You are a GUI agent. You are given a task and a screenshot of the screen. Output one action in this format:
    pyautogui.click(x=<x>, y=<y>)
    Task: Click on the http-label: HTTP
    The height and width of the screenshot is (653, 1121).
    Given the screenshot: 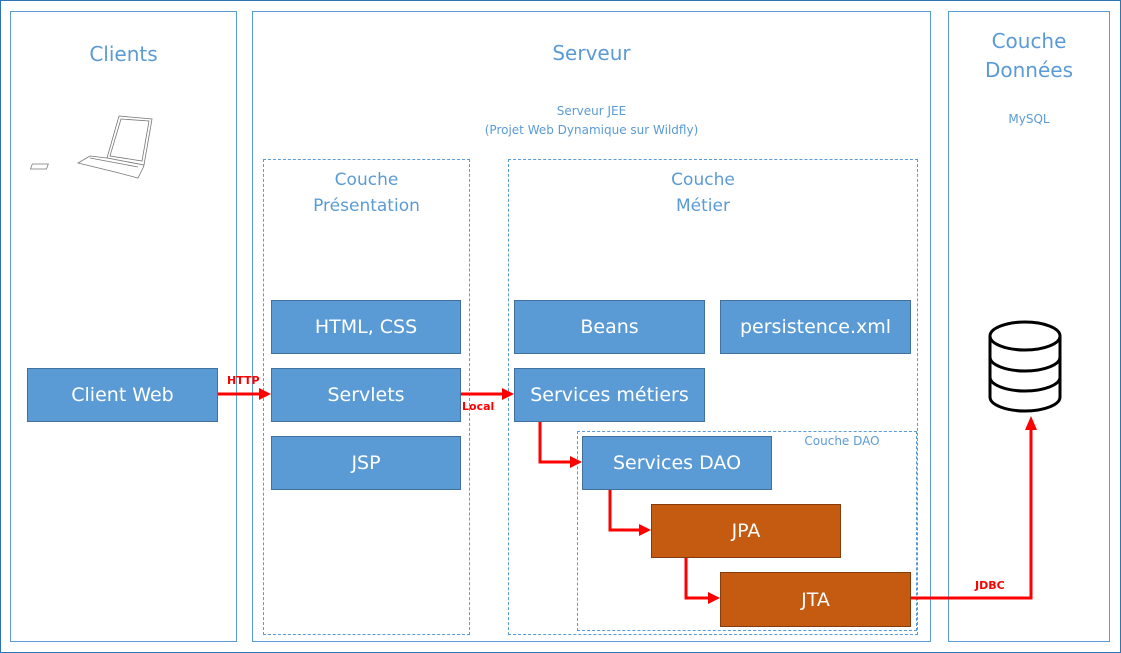 What is the action you would take?
    pyautogui.click(x=243, y=380)
    